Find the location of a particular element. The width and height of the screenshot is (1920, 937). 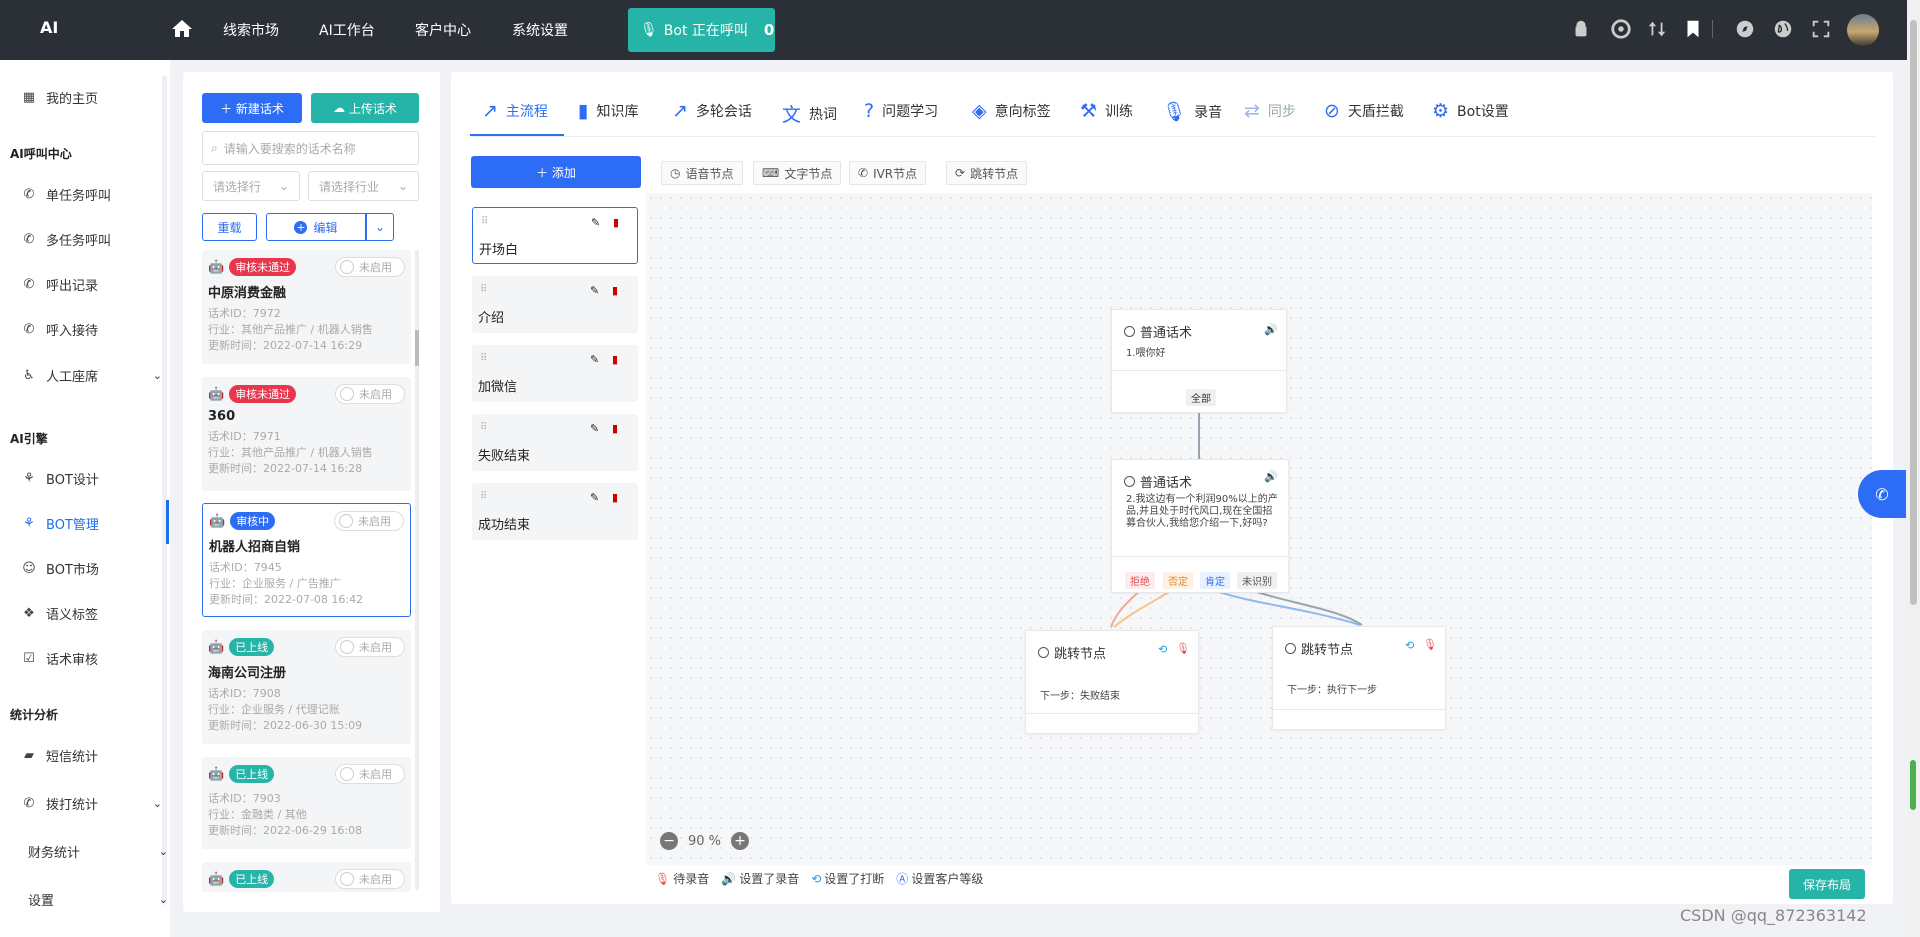

jump-node-chip: ⟳ 跳转节点 is located at coordinates (987, 173).